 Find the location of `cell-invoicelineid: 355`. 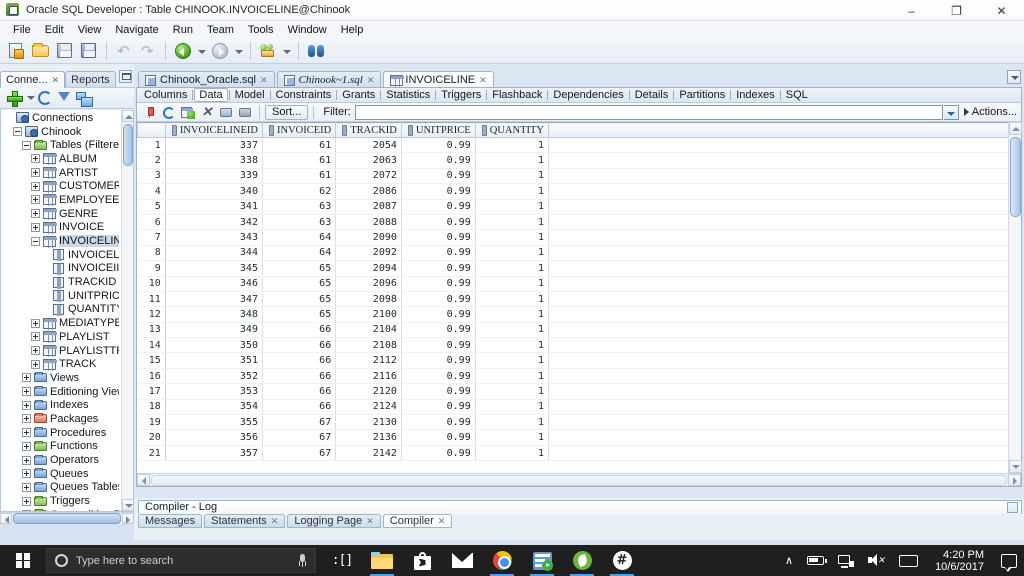

cell-invoicelineid: 355 is located at coordinates (214, 422).